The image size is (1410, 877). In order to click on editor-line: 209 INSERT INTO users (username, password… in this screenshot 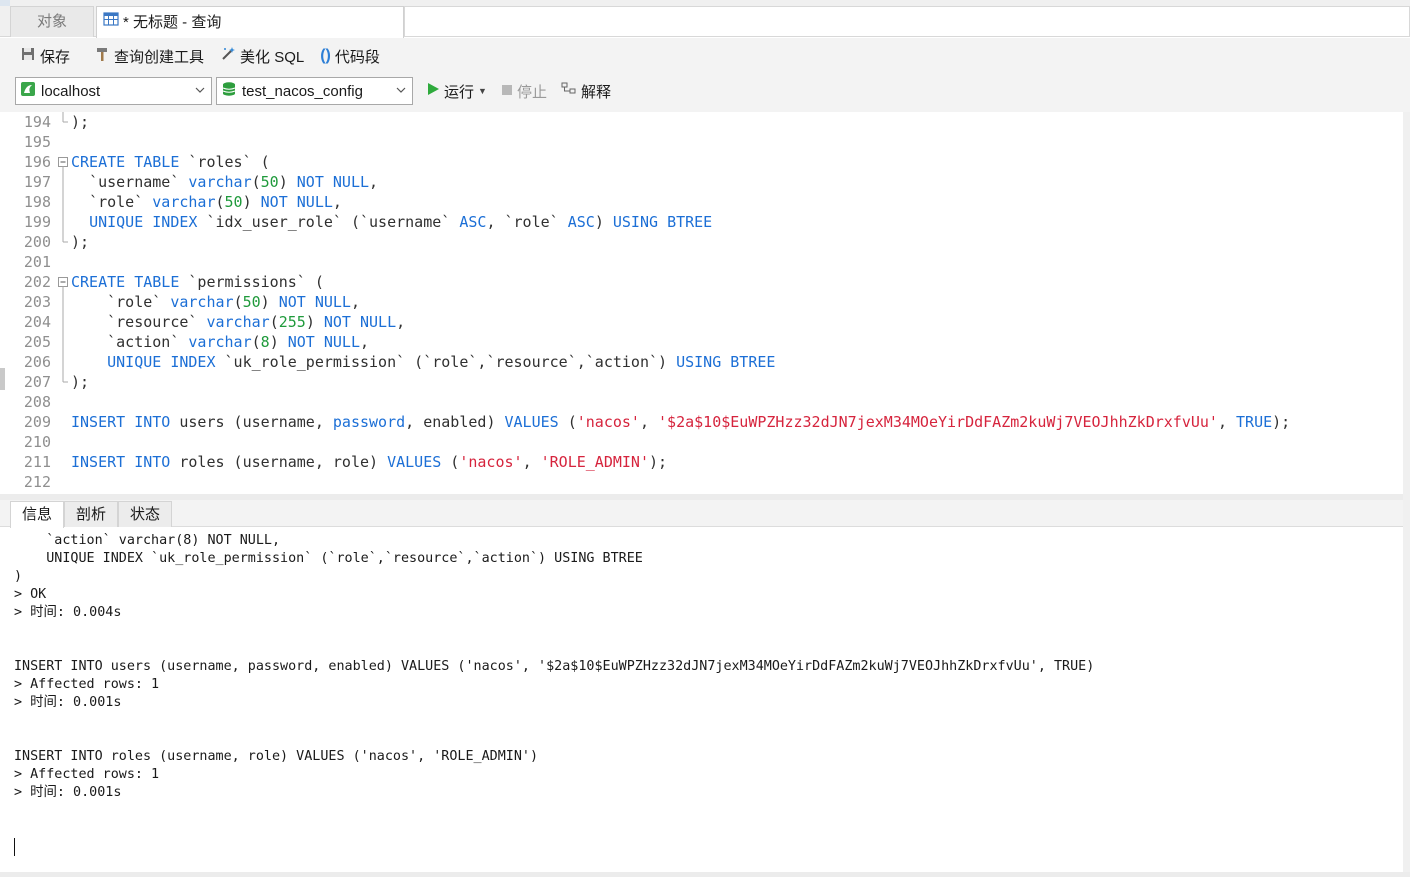, I will do `click(706, 422)`.